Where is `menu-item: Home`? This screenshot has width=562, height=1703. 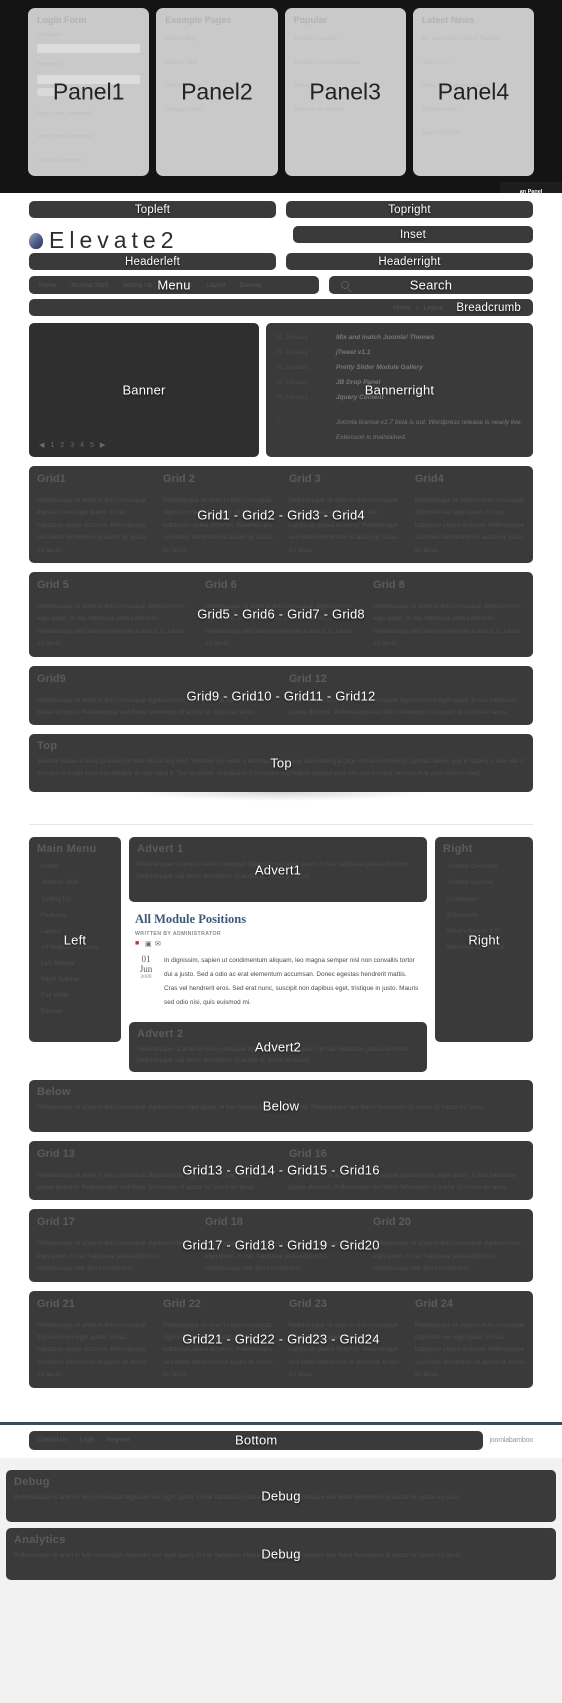 menu-item: Home is located at coordinates (77, 867).